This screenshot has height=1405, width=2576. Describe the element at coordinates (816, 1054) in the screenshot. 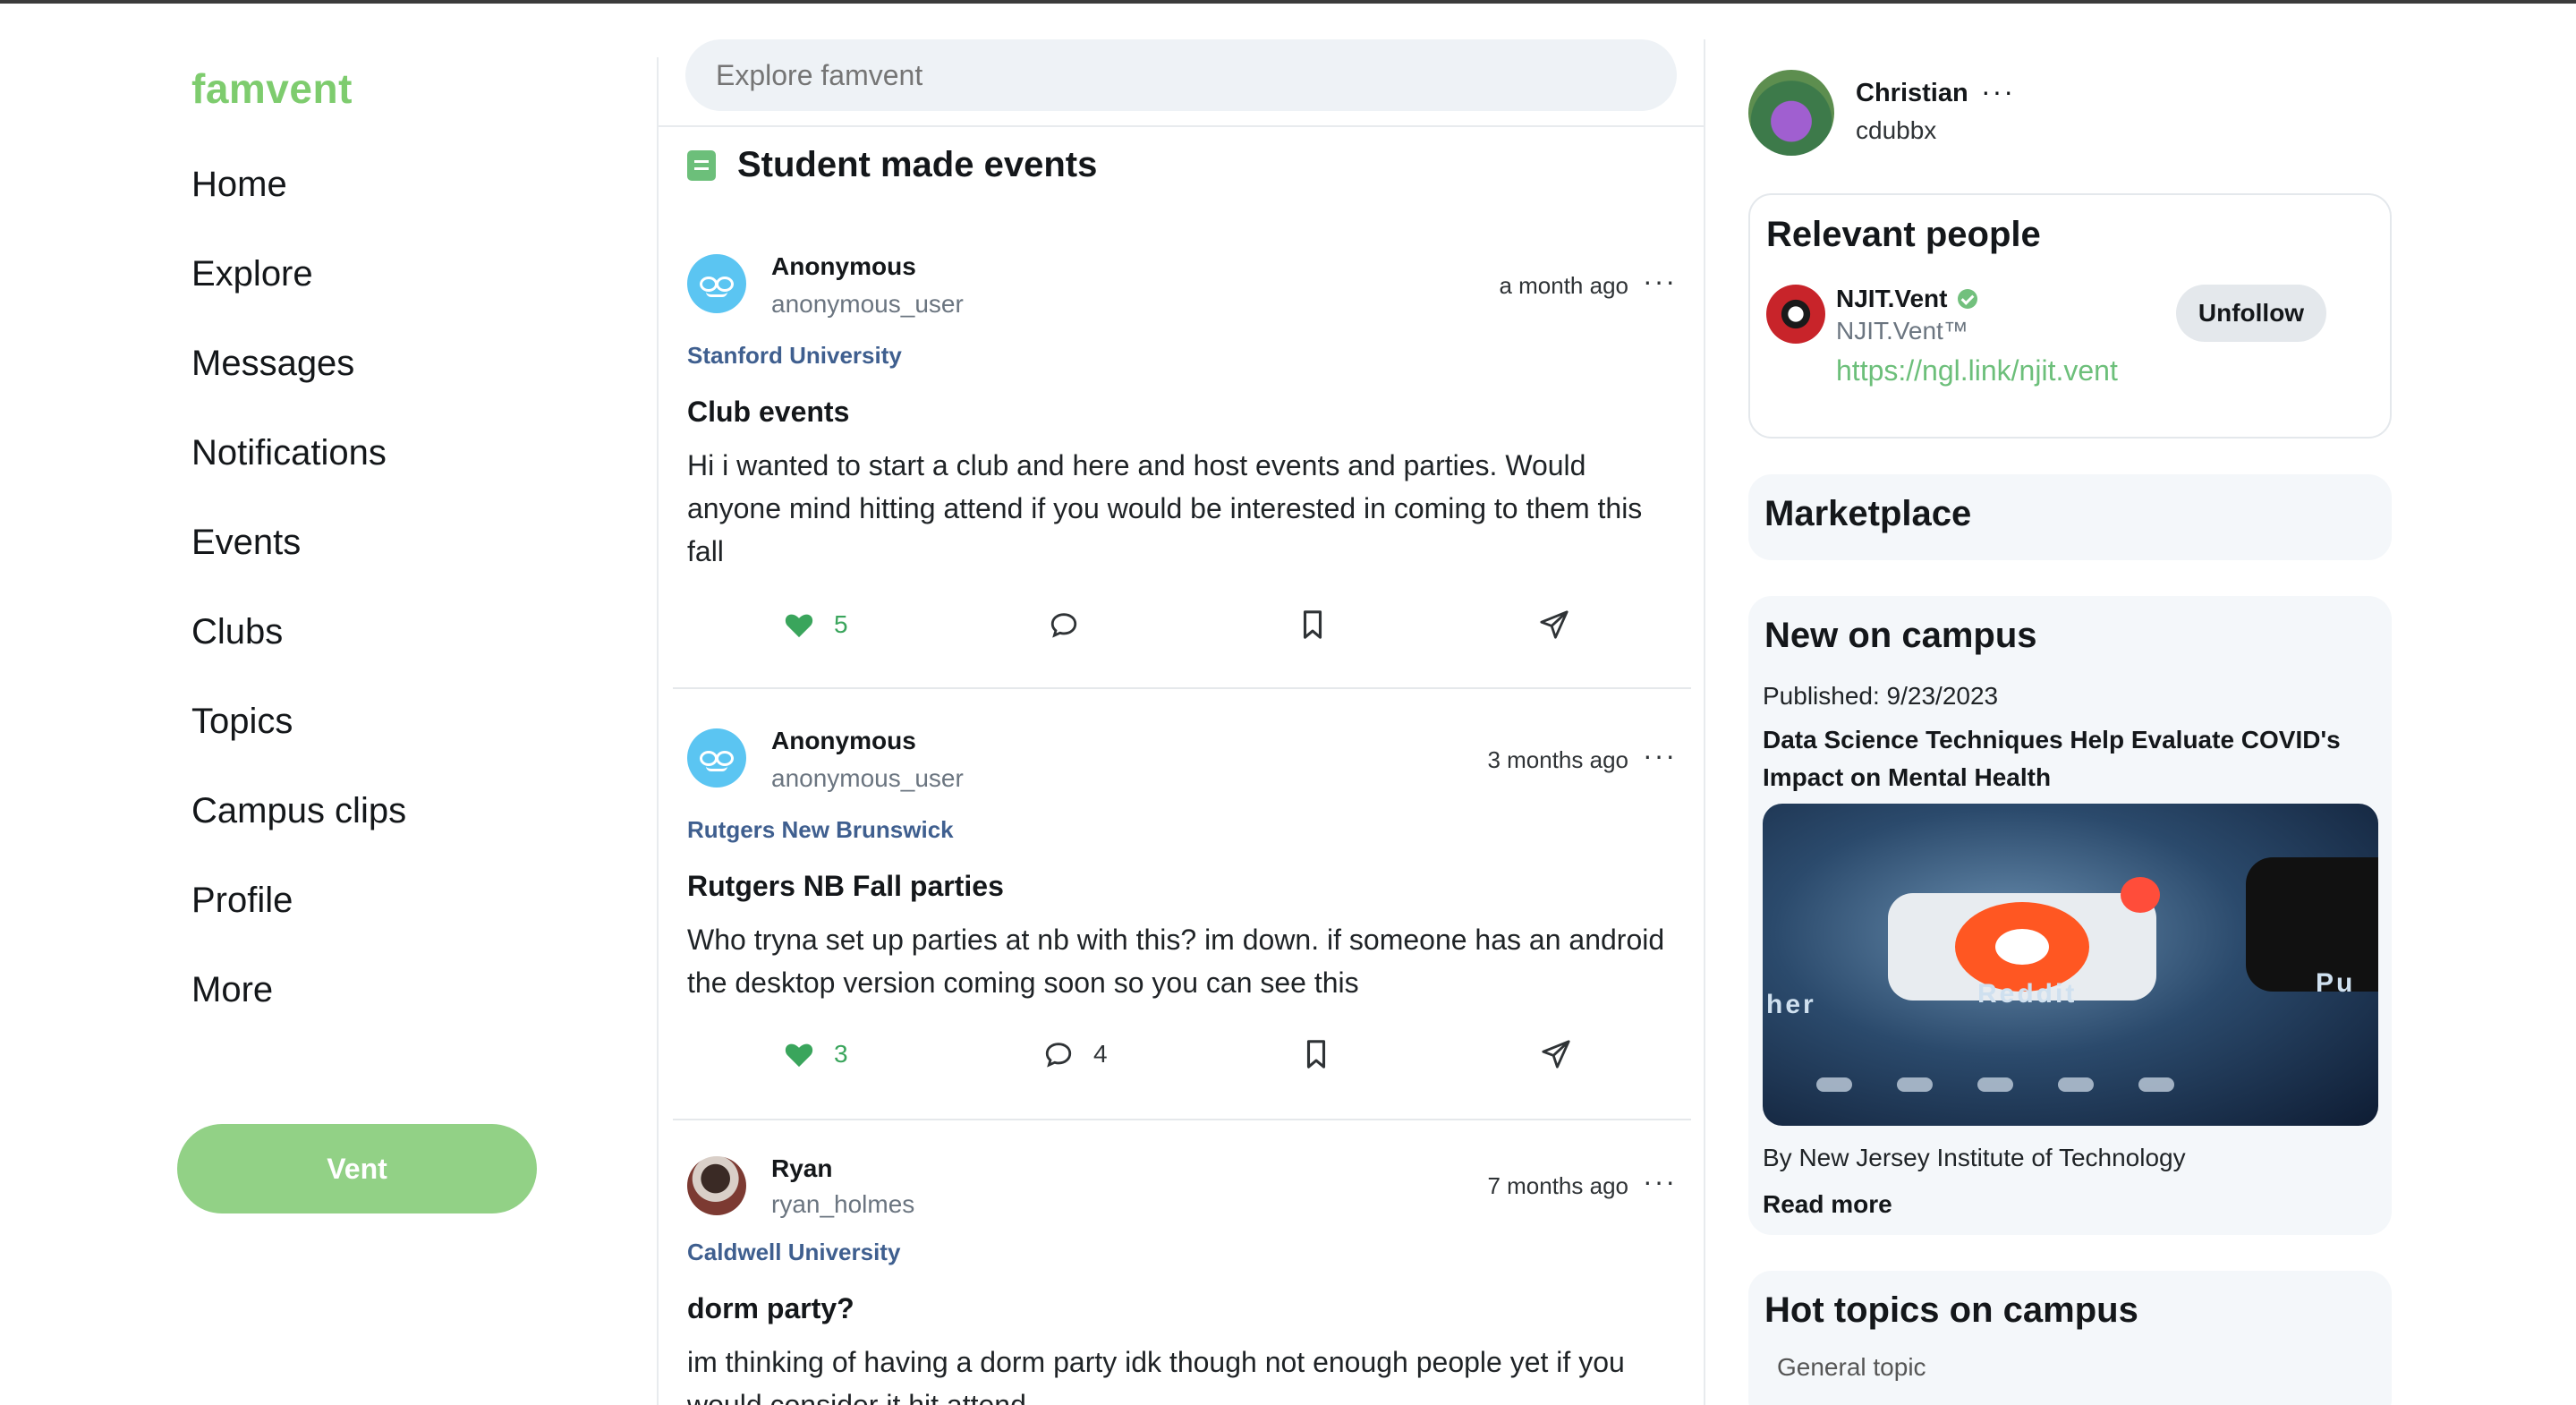

I see `like-button: 3` at that location.